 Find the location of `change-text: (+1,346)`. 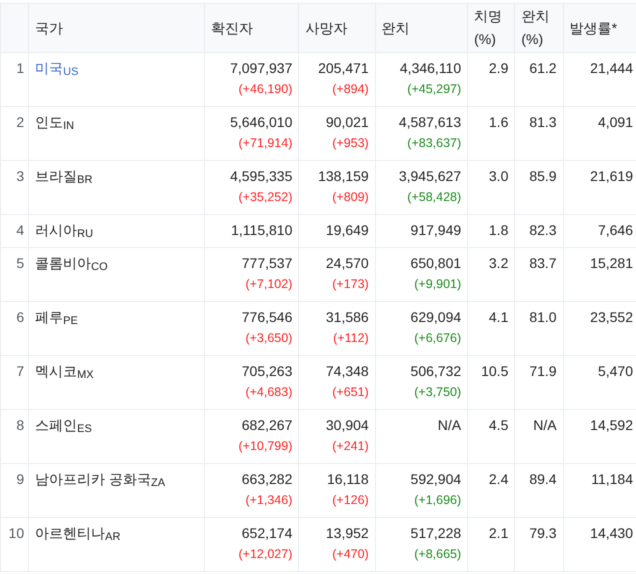

change-text: (+1,346) is located at coordinates (268, 500).